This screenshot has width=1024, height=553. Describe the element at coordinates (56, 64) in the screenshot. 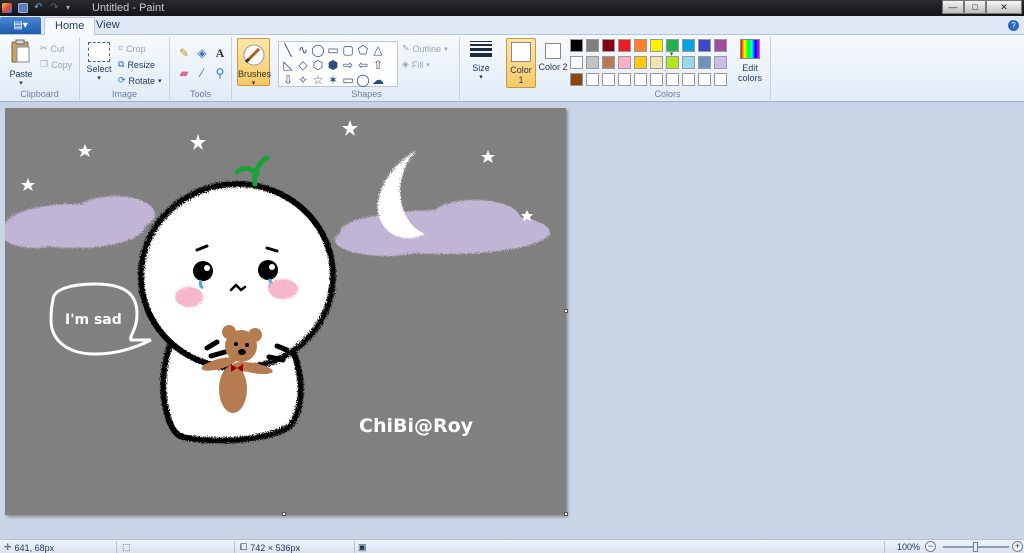

I see `copy-button: ❐ Copy` at that location.